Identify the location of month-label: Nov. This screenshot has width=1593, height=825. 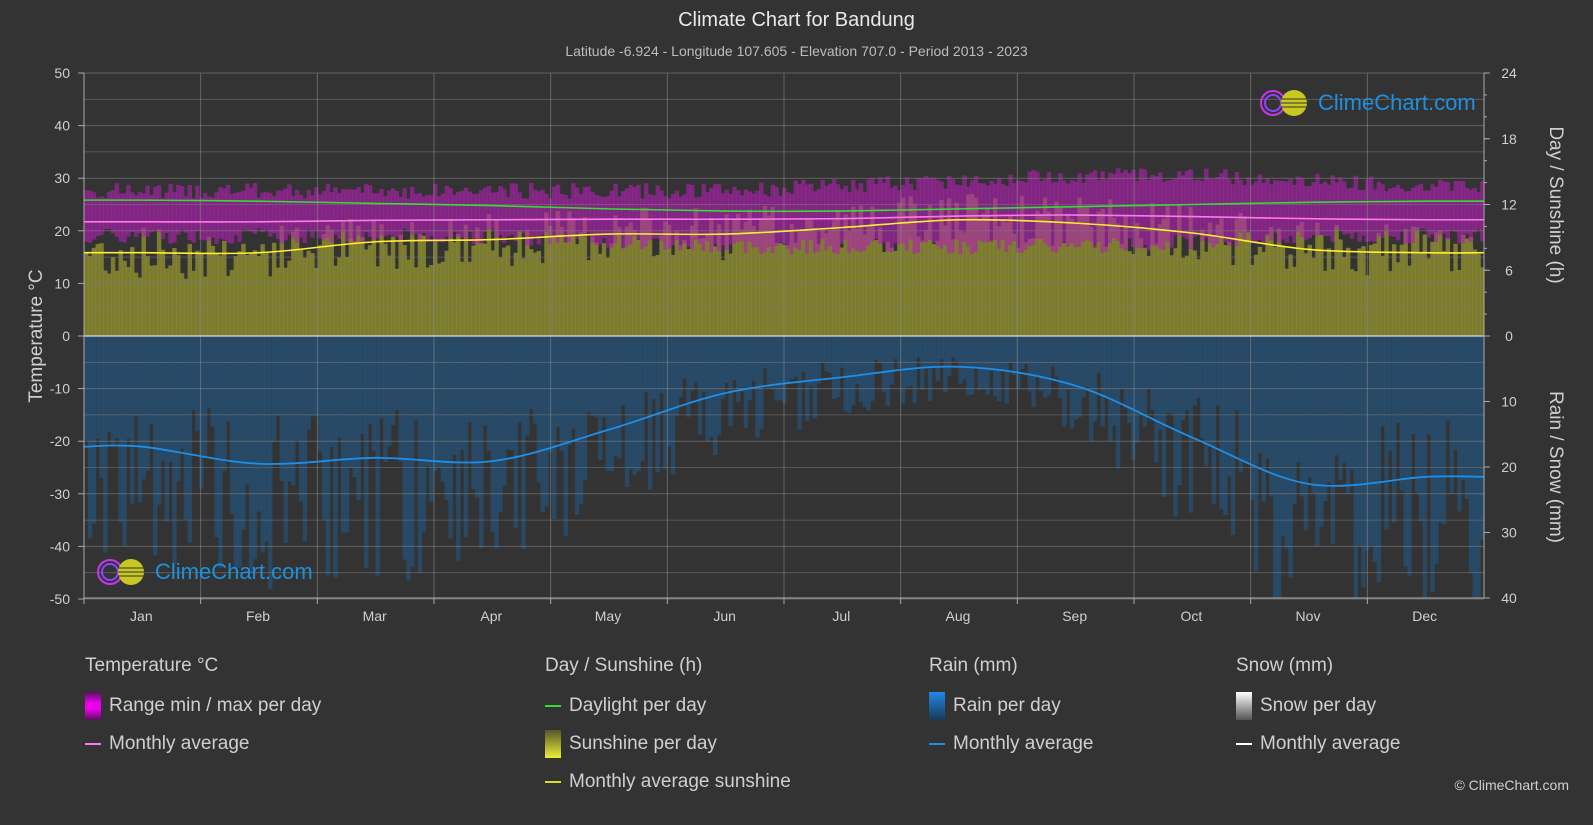
(1308, 616).